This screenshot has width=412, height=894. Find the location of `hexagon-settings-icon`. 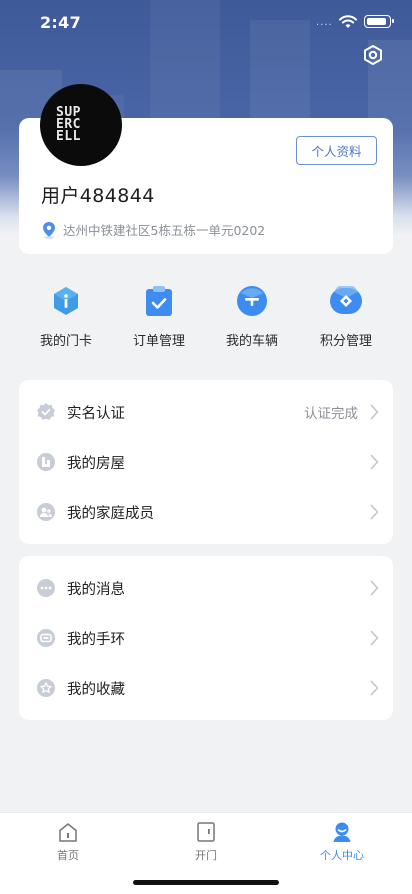

hexagon-settings-icon is located at coordinates (373, 55).